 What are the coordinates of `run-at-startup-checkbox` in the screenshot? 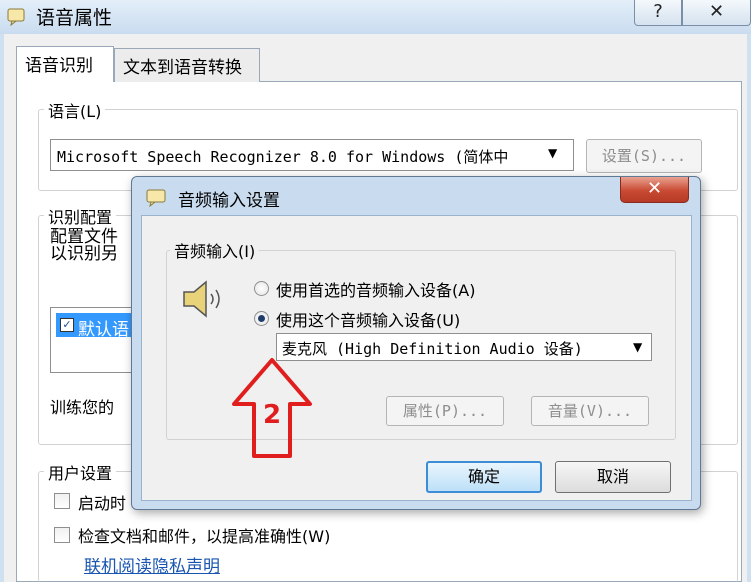 It's located at (62, 501).